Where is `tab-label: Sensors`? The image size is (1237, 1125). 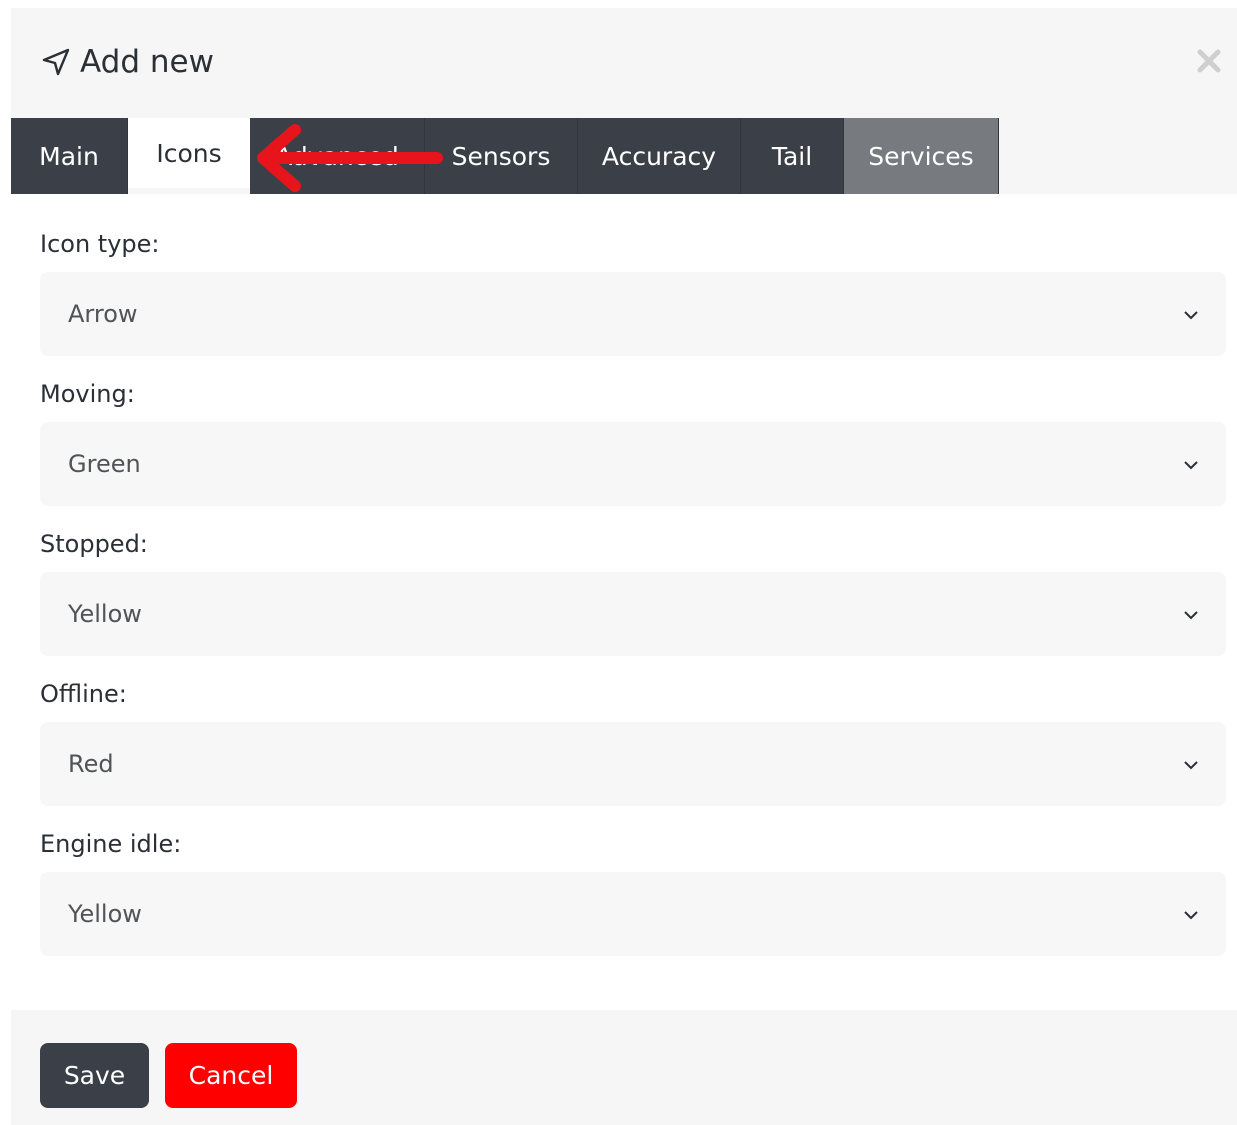 tab-label: Sensors is located at coordinates (501, 156).